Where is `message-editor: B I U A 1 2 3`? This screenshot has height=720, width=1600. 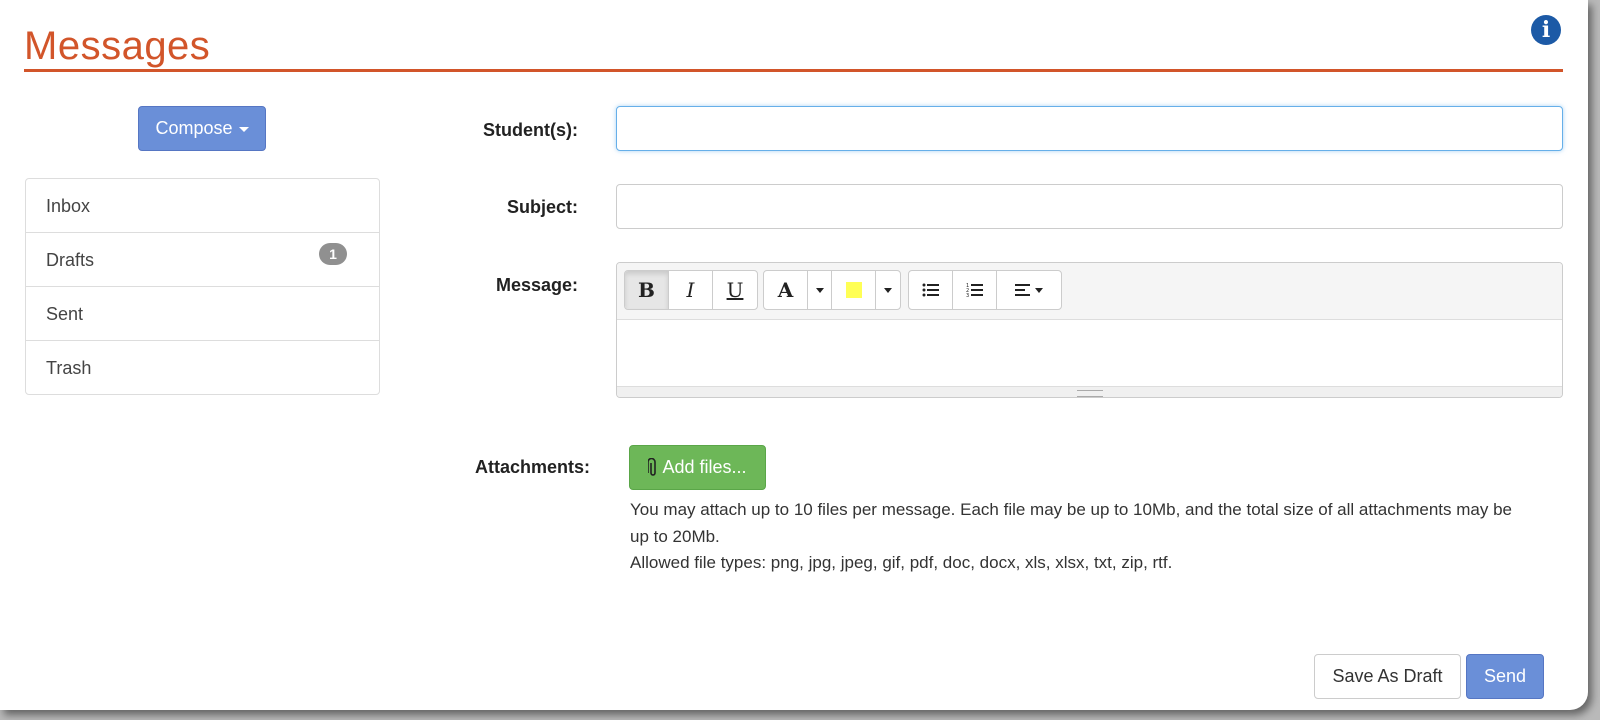
message-editor: B I U A 1 2 3 is located at coordinates (1089, 330).